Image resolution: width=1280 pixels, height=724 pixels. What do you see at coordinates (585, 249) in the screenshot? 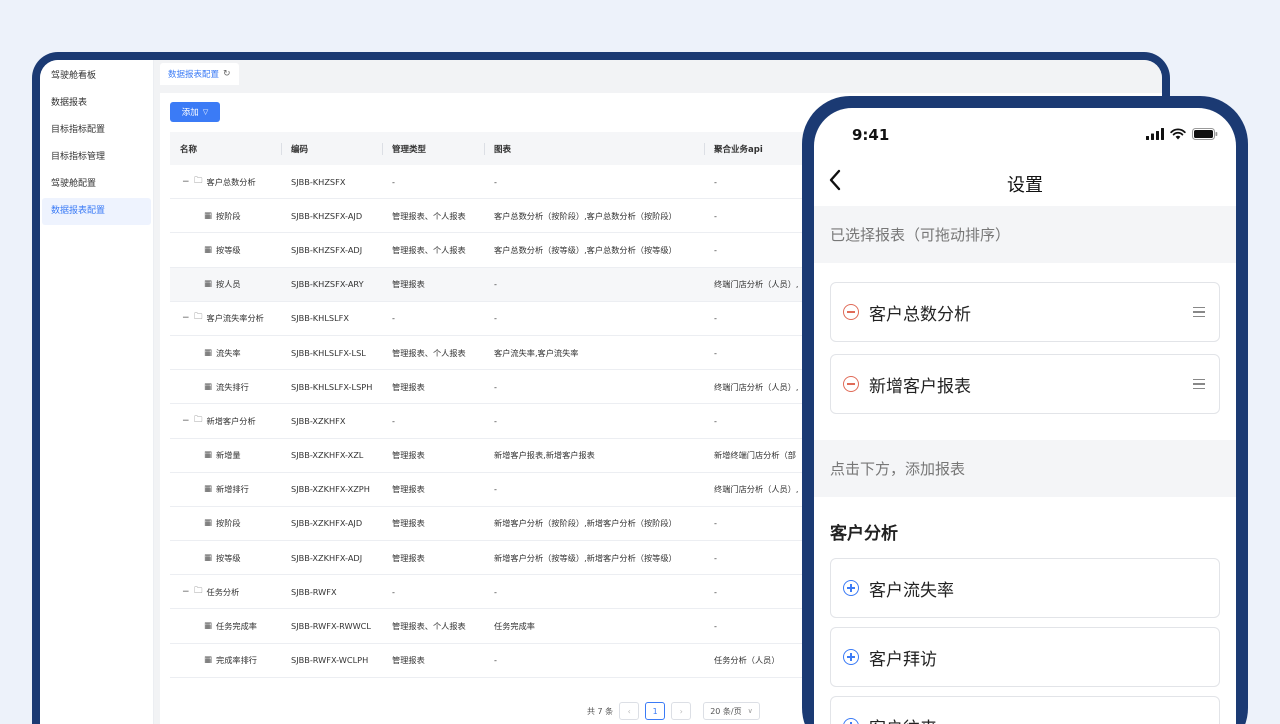
I see `cell-chart: 客户总数分析（按等级）,客户总数分析（按等级）` at bounding box center [585, 249].